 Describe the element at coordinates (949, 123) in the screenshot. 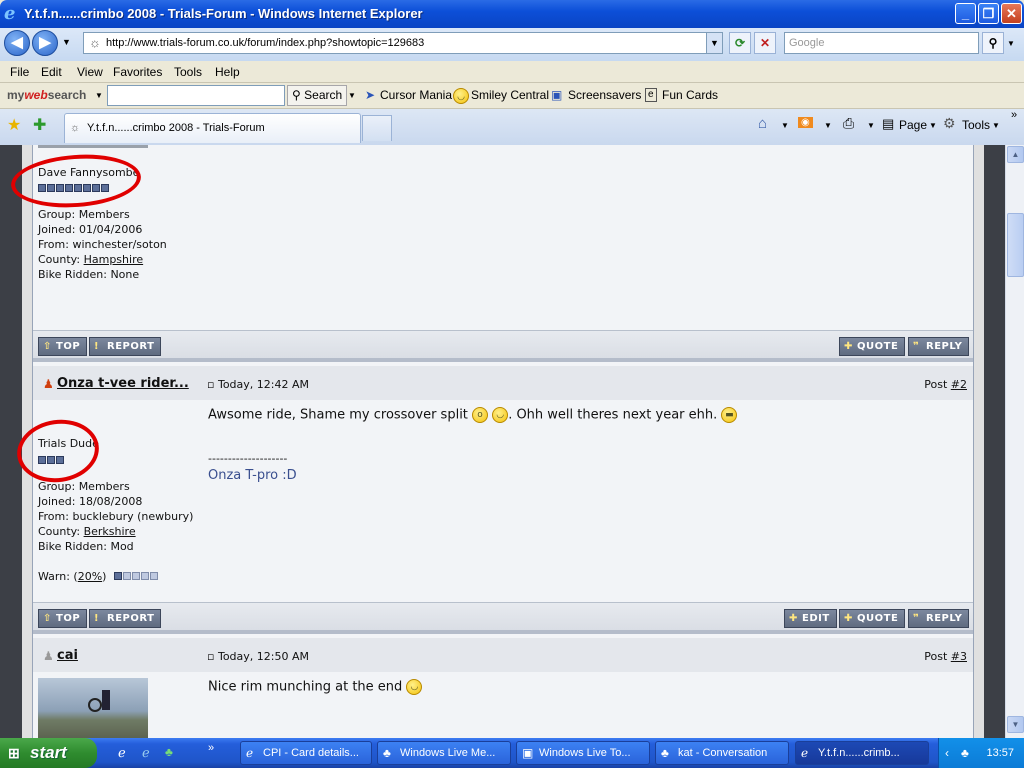

I see `tools-gear-icon: ⚙` at that location.